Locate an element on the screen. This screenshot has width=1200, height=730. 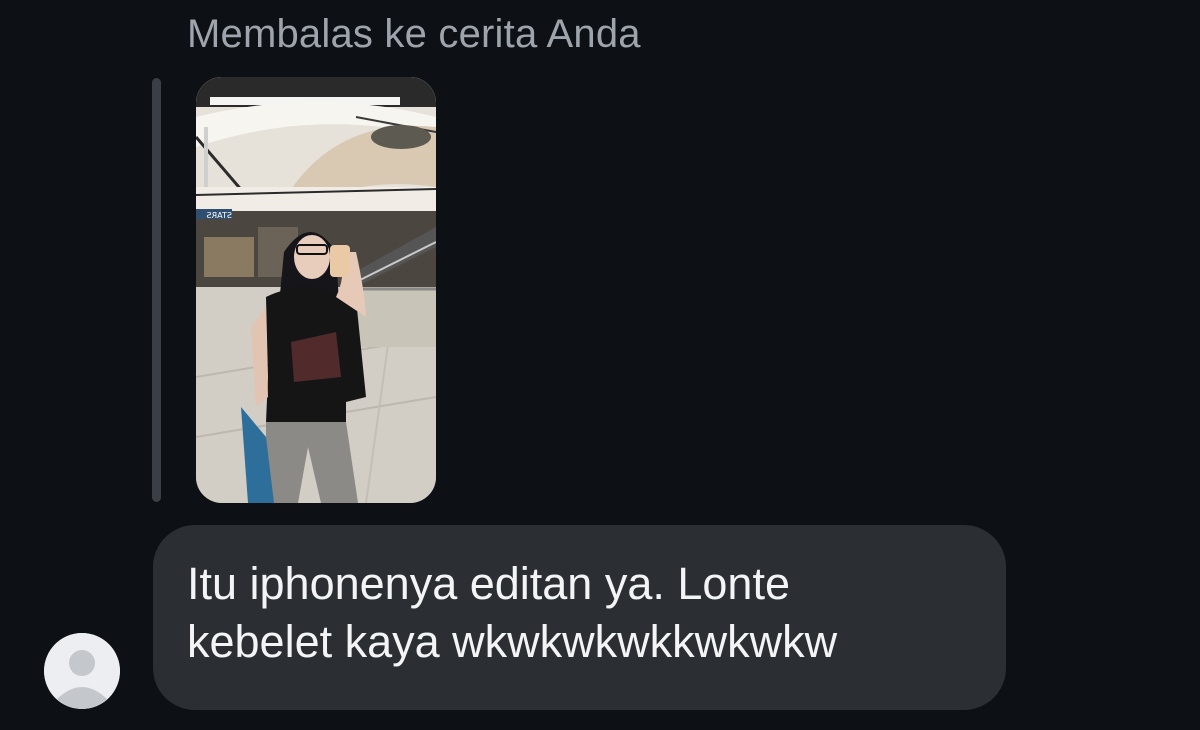
default-profile-avatar-icon is located at coordinates (82, 671).